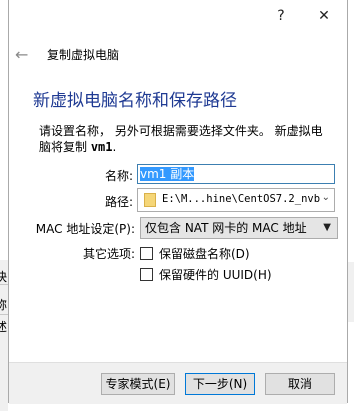 The height and width of the screenshot is (411, 354). I want to click on back-arrow-icon: ←, so click(24, 54).